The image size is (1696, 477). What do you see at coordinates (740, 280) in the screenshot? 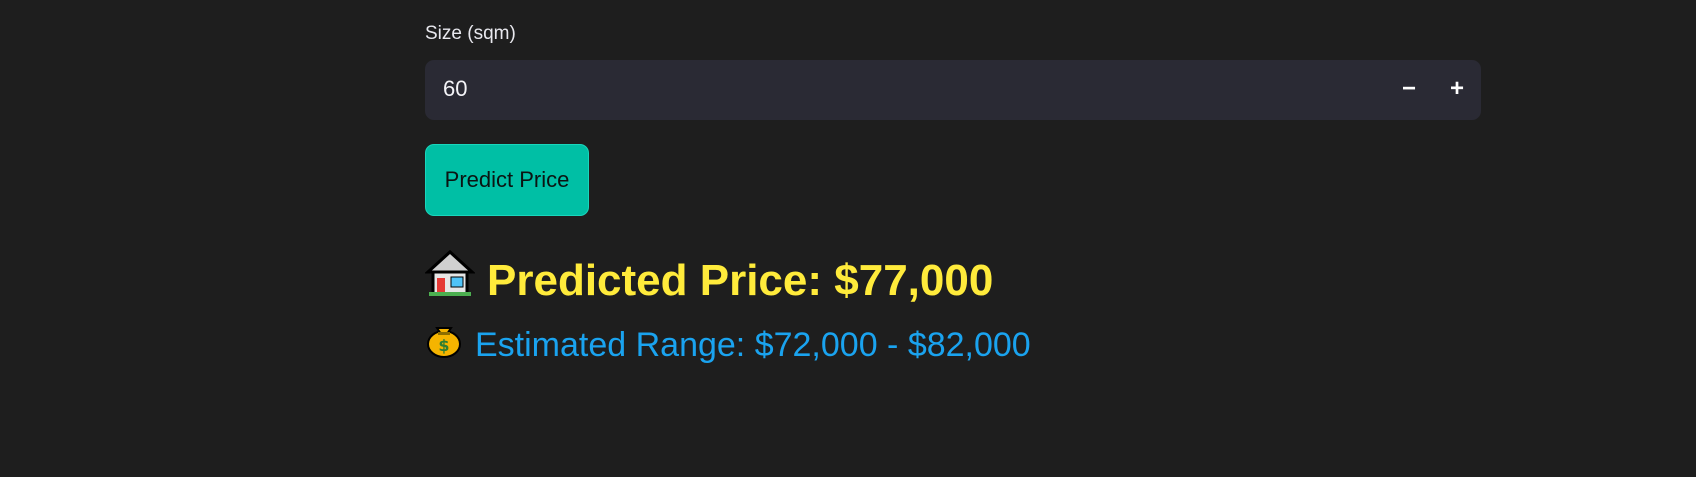
I see `predicted-price-text: Predicted Price: $77,000` at bounding box center [740, 280].